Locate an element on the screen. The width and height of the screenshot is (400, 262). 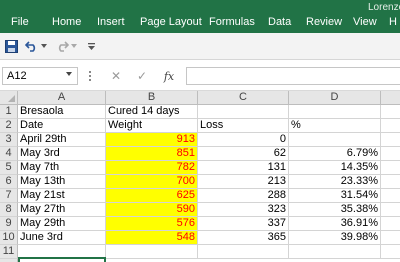
cell-e2 is located at coordinates (390, 126).